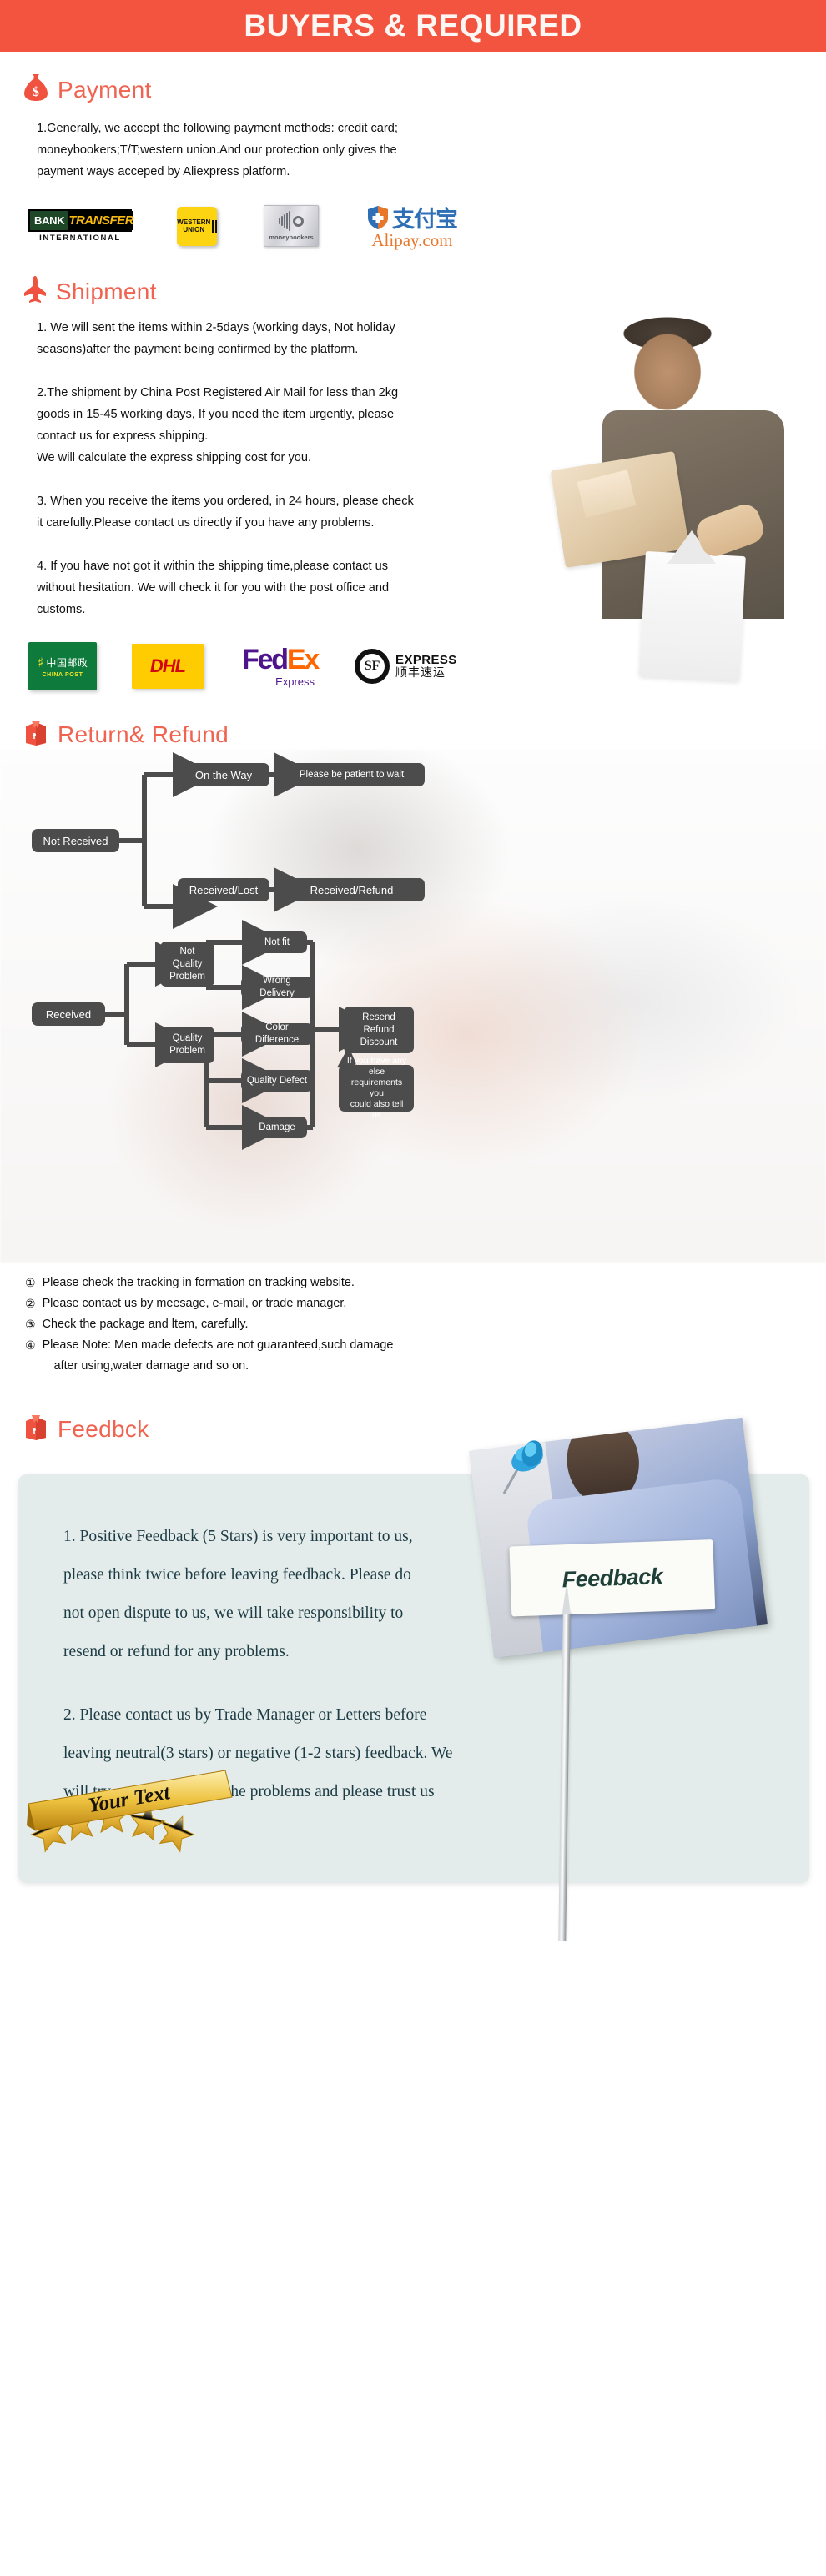 This screenshot has width=826, height=2576. What do you see at coordinates (277, 942) in the screenshot?
I see `flow-node-not-fit: Not fit` at bounding box center [277, 942].